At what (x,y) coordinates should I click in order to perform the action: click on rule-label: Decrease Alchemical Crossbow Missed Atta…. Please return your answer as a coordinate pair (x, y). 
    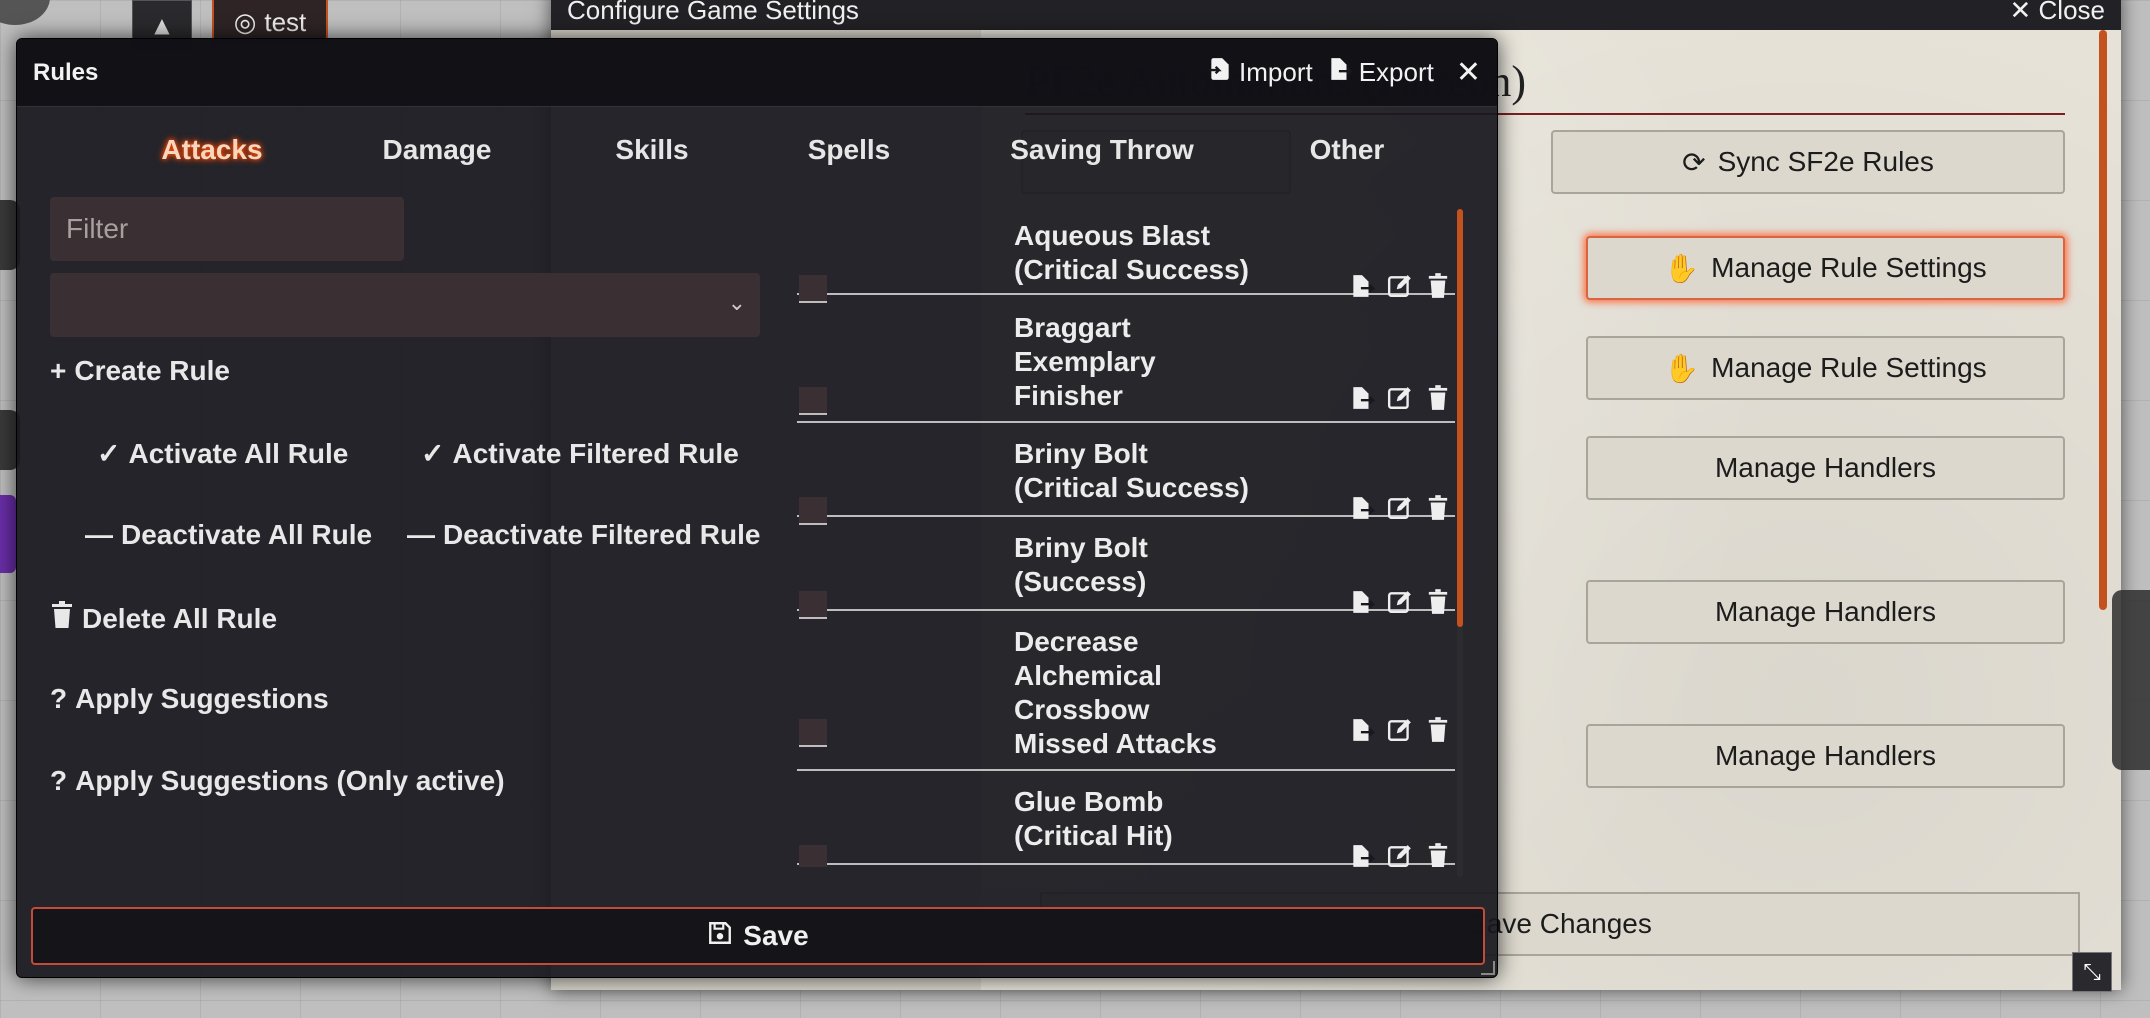
    Looking at the image, I should click on (1115, 692).